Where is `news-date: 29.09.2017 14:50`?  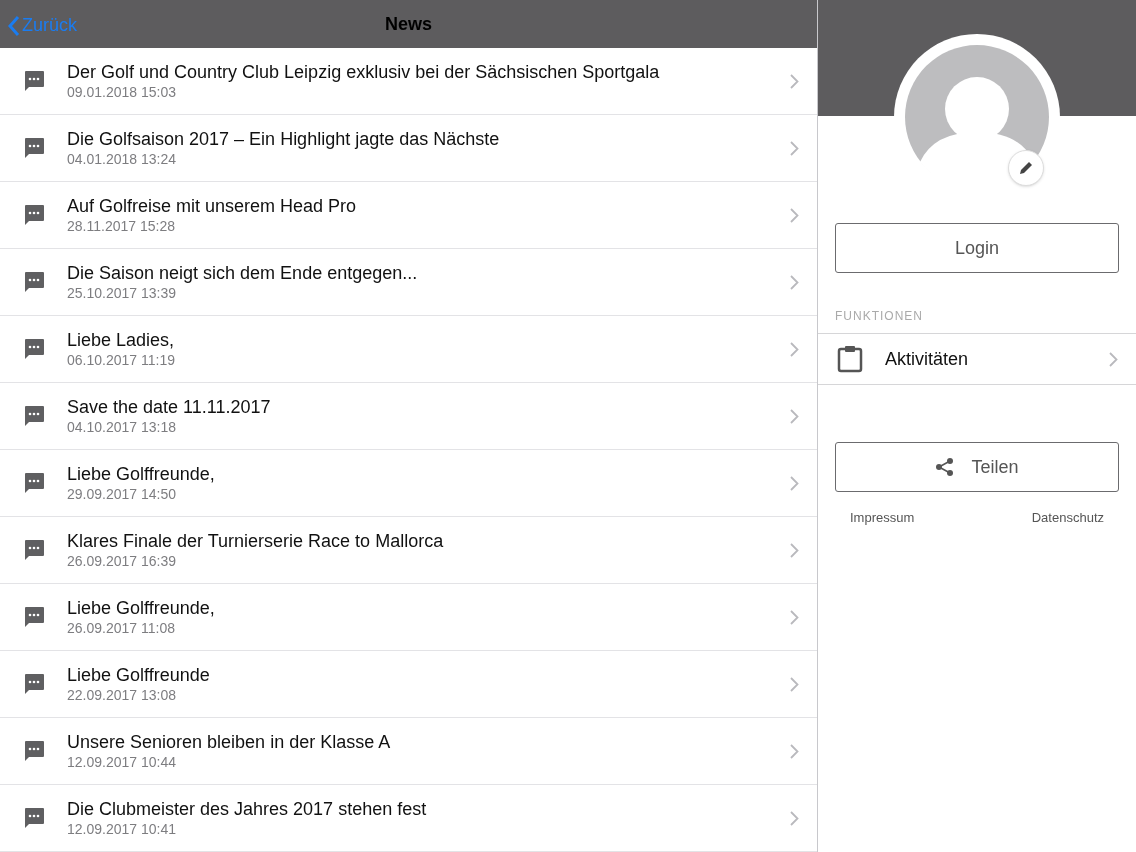
news-date: 29.09.2017 14:50 is located at coordinates (122, 494).